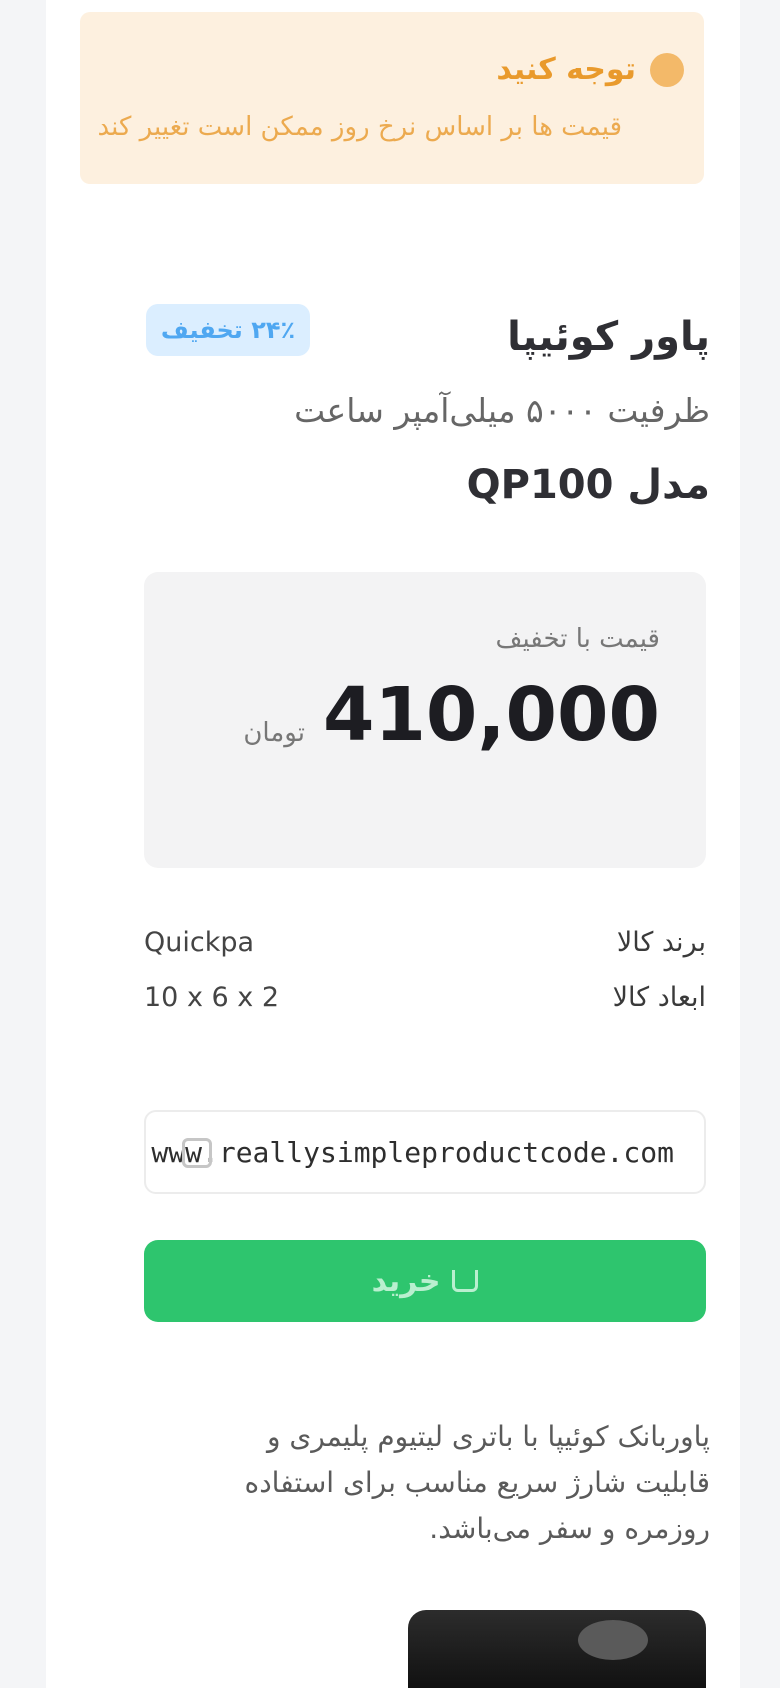 Image resolution: width=780 pixels, height=1688 pixels. I want to click on price-card: قیمت با تخفیف 410,000 تومان, so click(425, 720).